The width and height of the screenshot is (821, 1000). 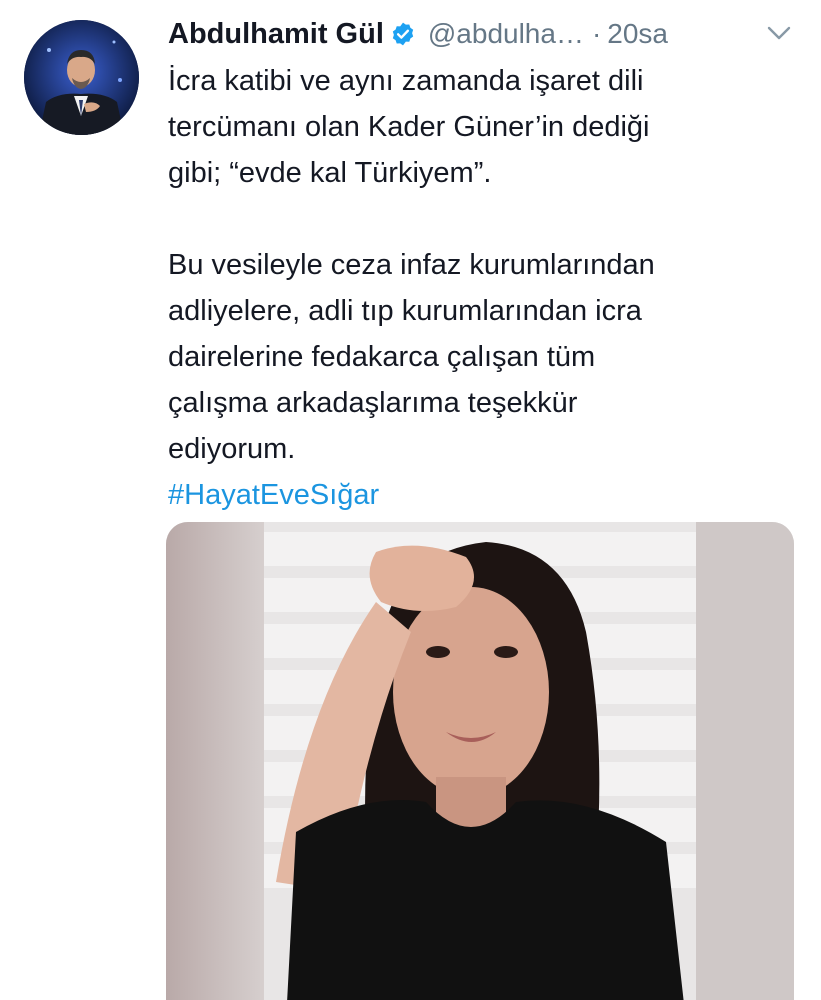 What do you see at coordinates (405, 311) in the screenshot?
I see `text-line: adliyelere, adli tıp kurumlarından icra` at bounding box center [405, 311].